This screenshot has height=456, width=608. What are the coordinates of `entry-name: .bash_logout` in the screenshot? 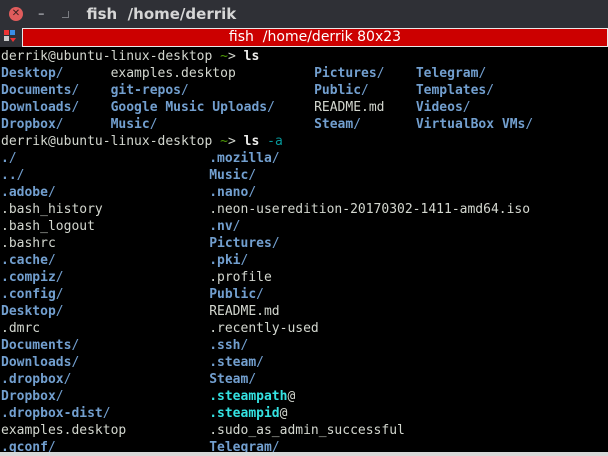 It's located at (48, 226).